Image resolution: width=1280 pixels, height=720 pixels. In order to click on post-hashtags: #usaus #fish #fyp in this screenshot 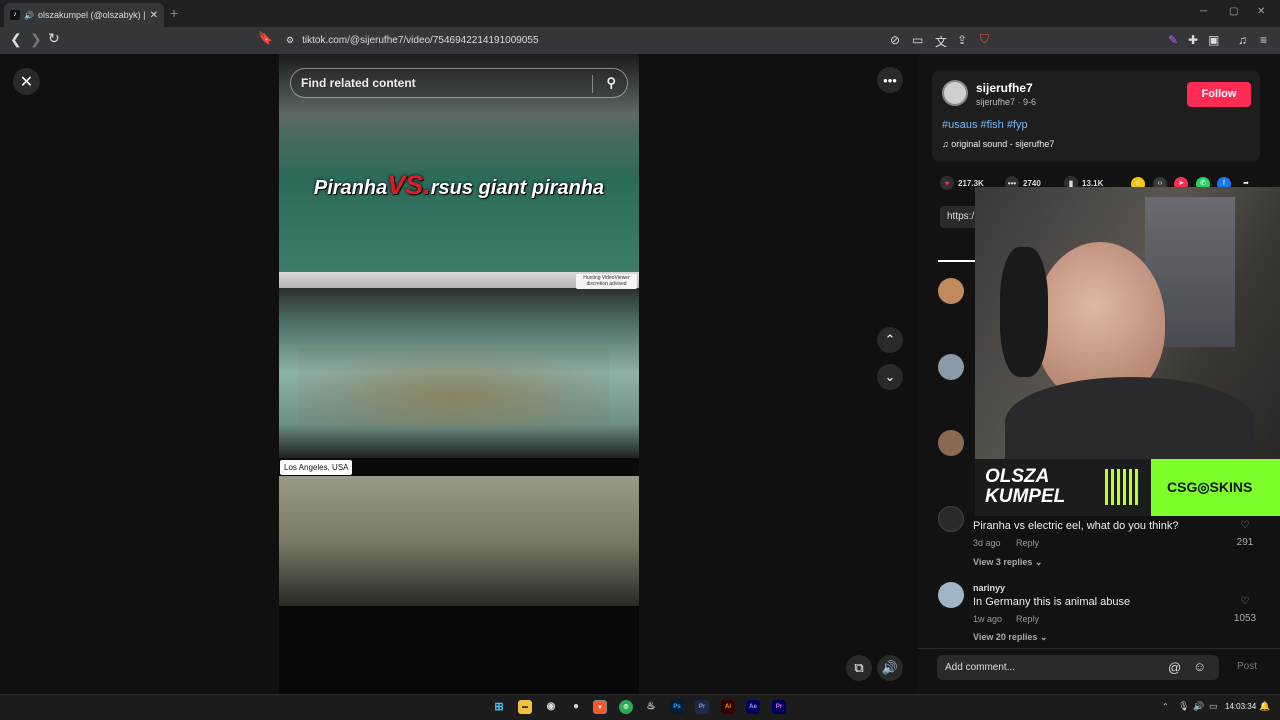, I will do `click(985, 125)`.